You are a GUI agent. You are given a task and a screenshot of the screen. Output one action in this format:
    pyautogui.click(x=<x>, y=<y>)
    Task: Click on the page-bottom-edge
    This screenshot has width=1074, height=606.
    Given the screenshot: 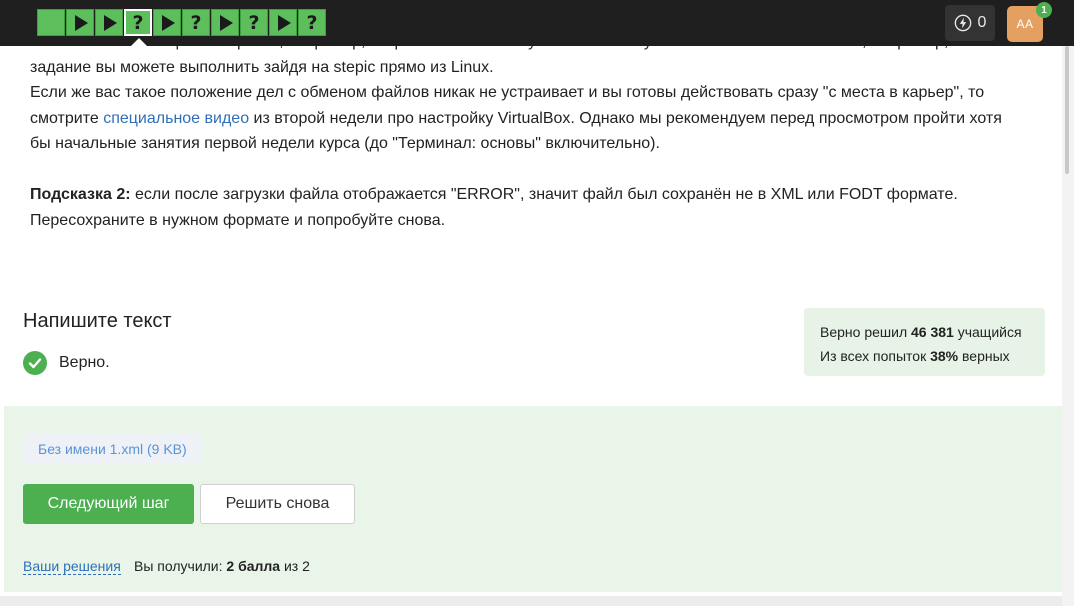 What is the action you would take?
    pyautogui.click(x=531, y=601)
    